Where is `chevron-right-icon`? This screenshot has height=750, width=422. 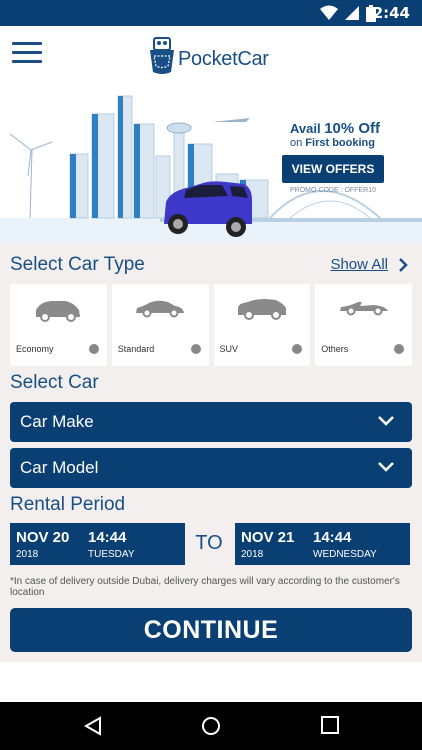
chevron-right-icon is located at coordinates (403, 264).